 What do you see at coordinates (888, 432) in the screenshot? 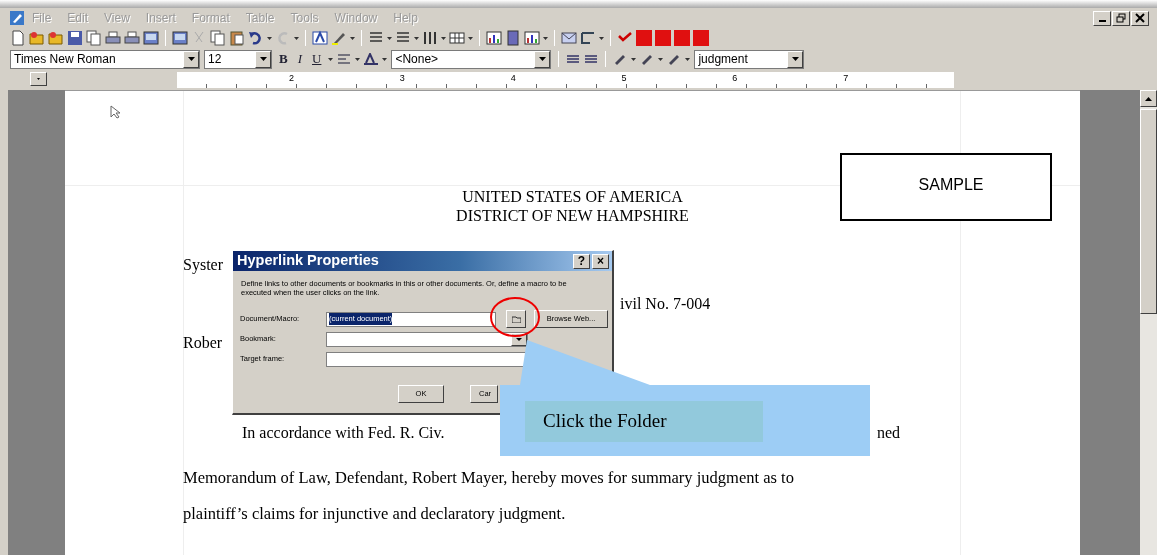
I see `paragraph-text: ned` at bounding box center [888, 432].